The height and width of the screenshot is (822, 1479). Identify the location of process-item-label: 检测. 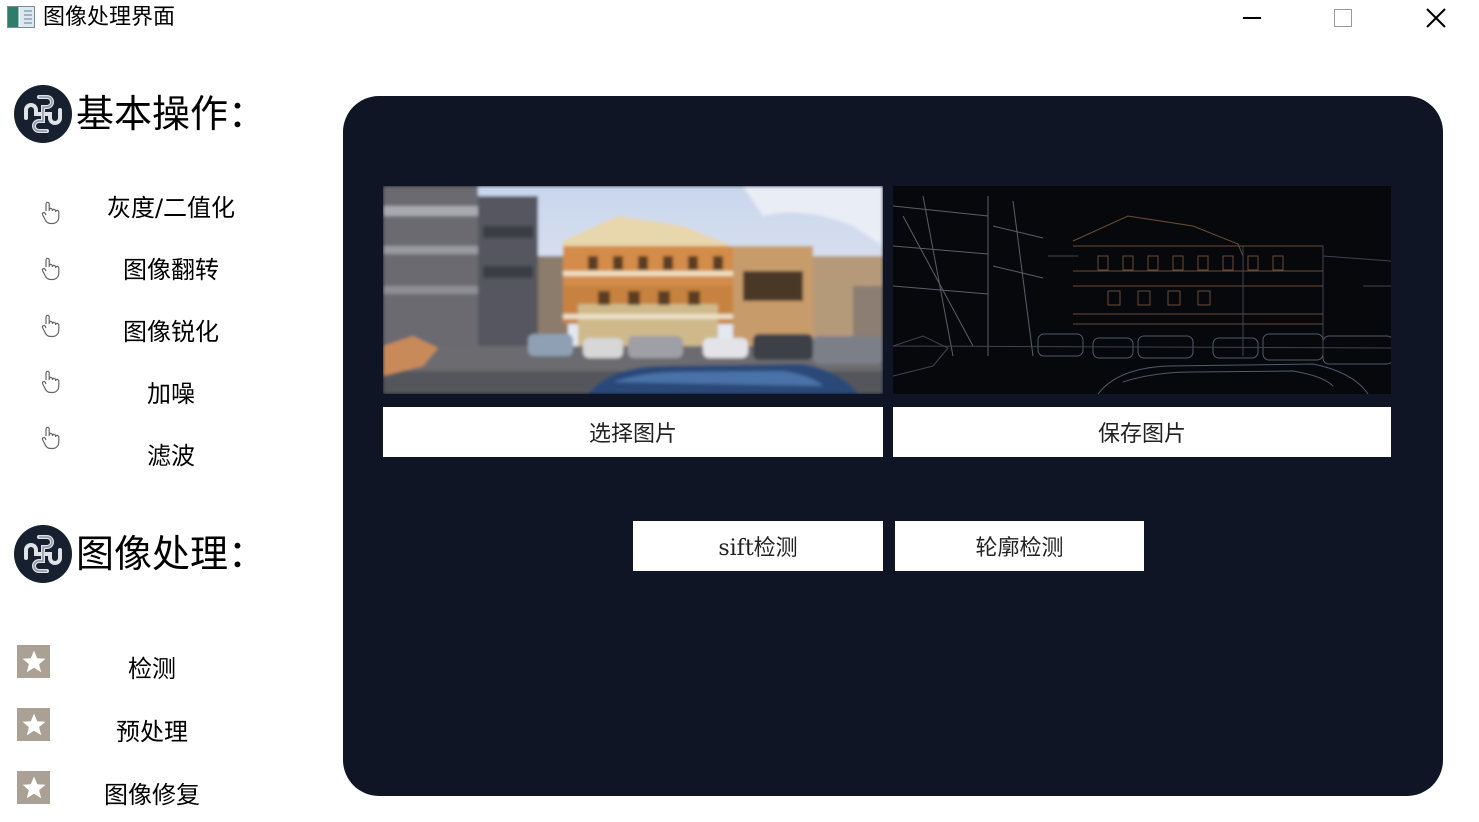
(152, 669).